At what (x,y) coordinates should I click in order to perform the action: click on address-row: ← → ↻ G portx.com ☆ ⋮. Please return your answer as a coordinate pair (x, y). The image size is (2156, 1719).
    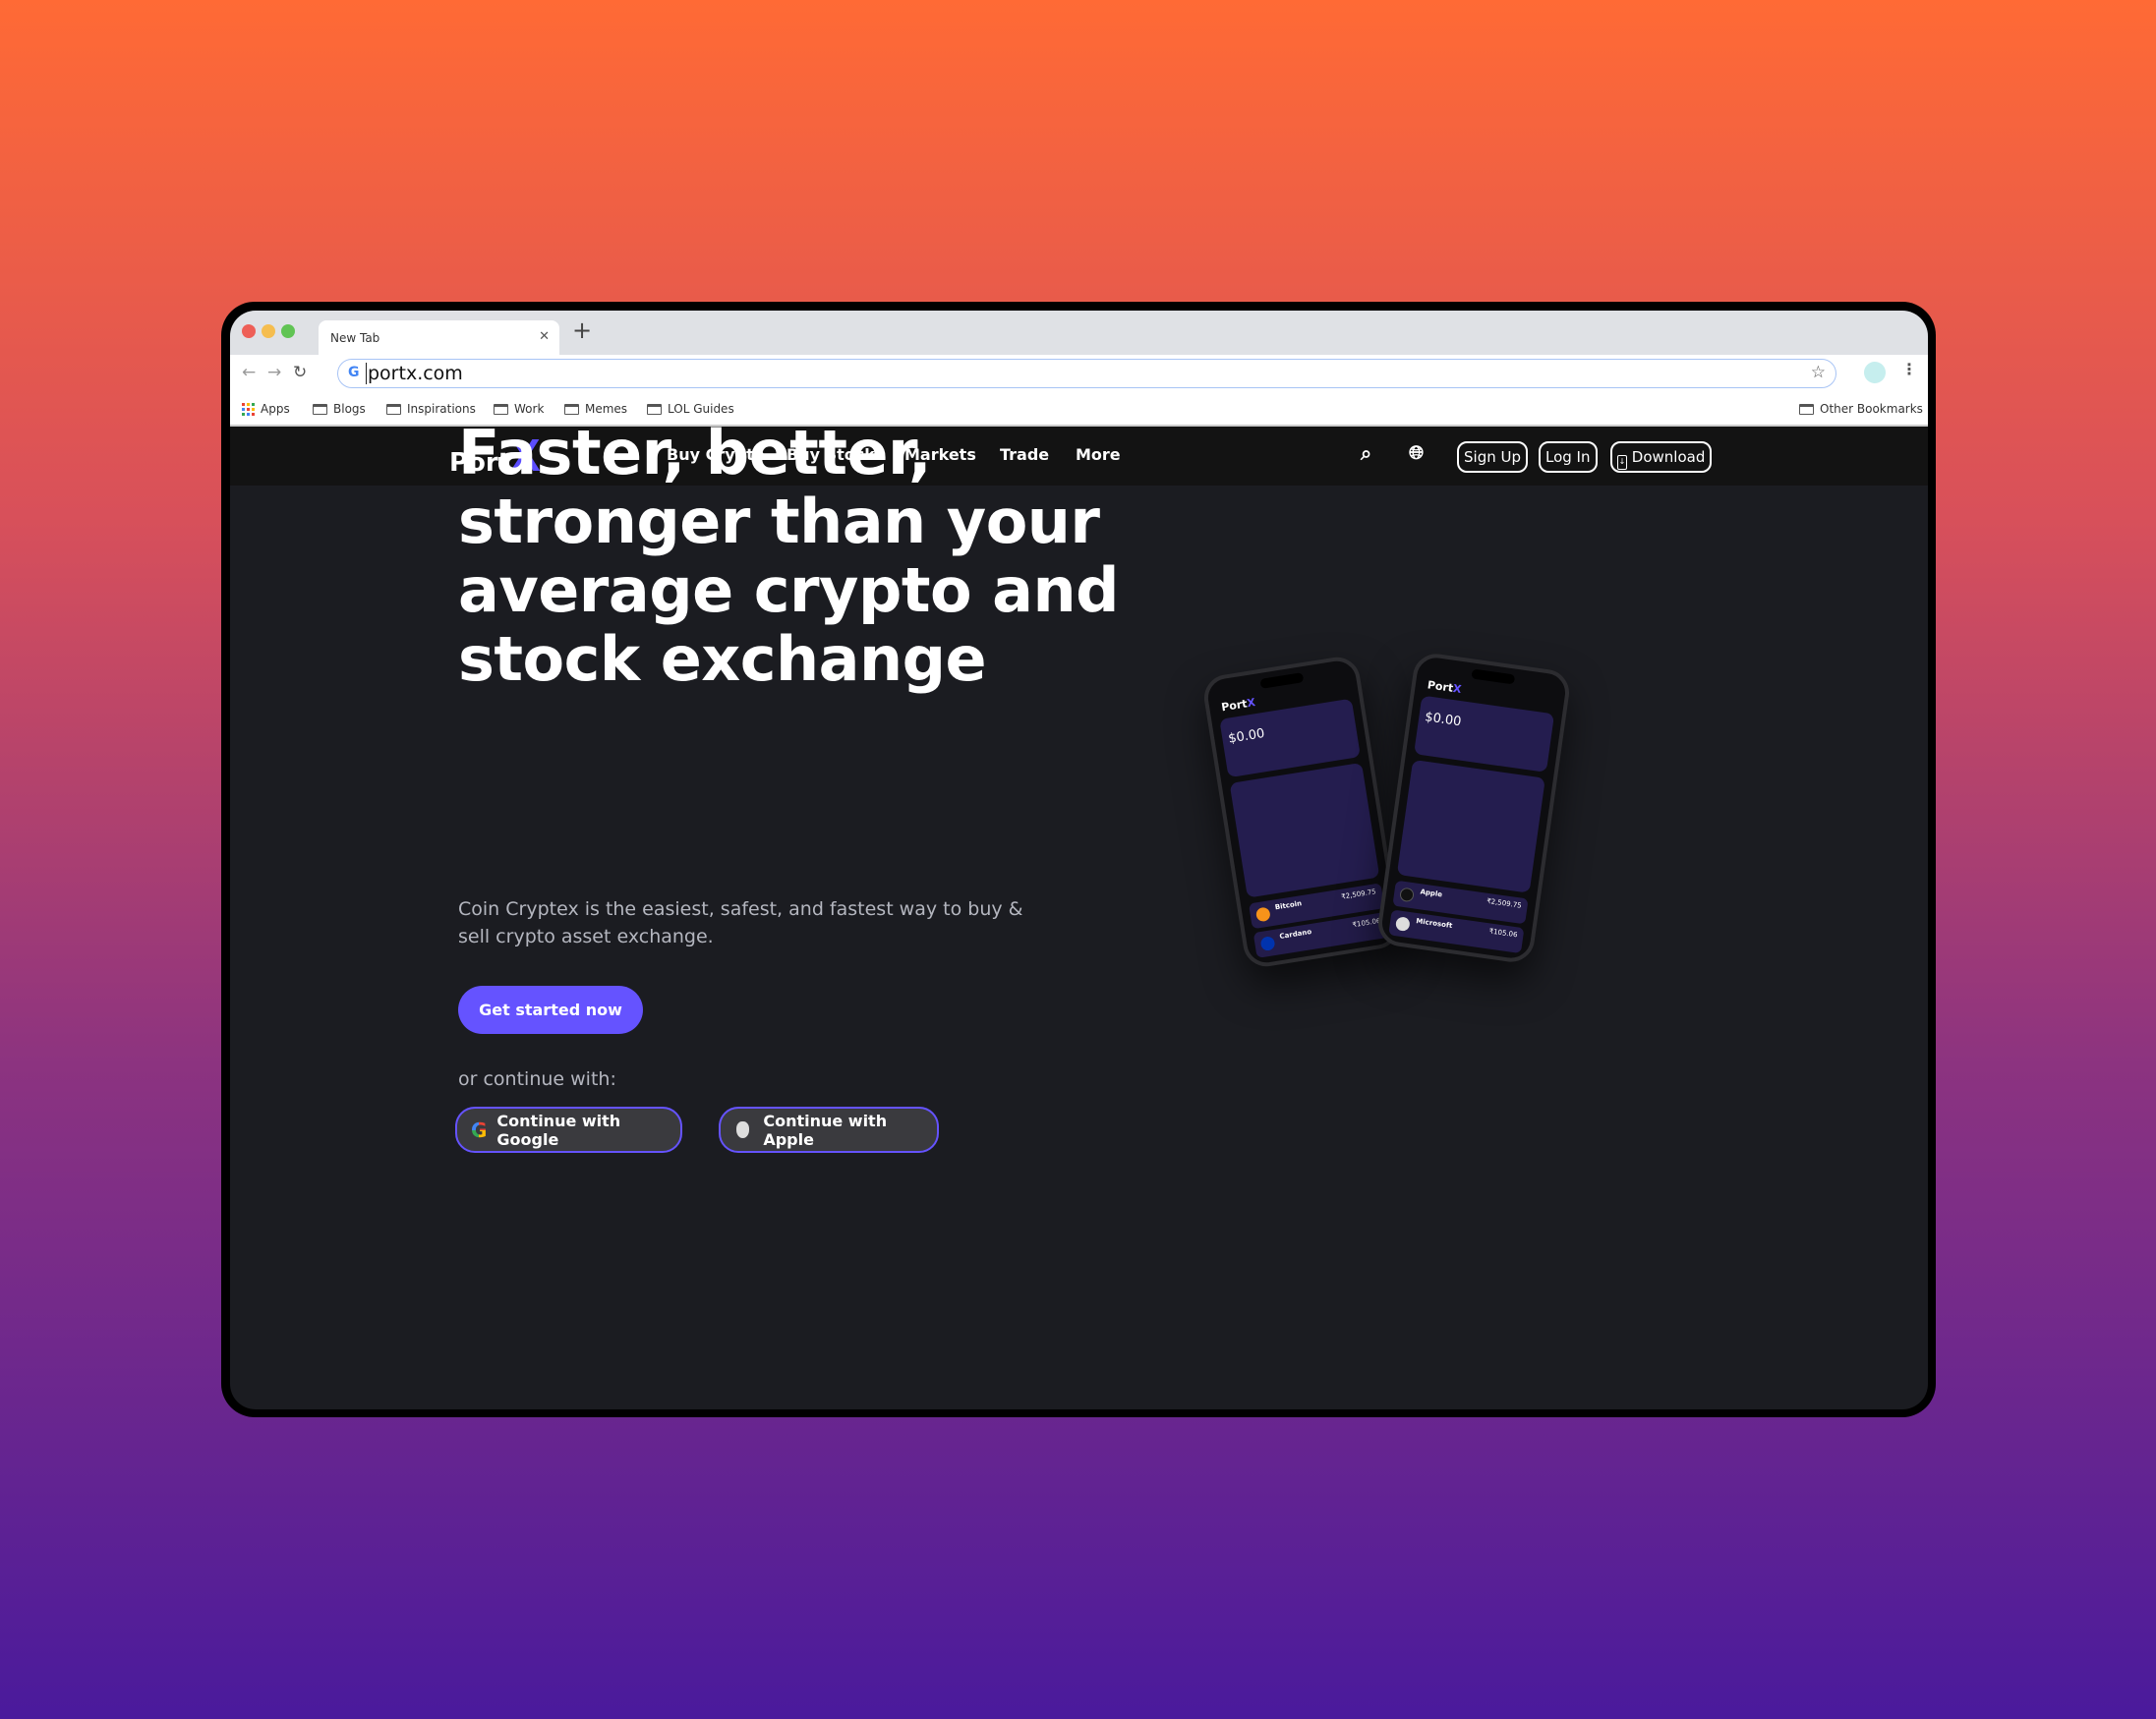
    Looking at the image, I should click on (1079, 374).